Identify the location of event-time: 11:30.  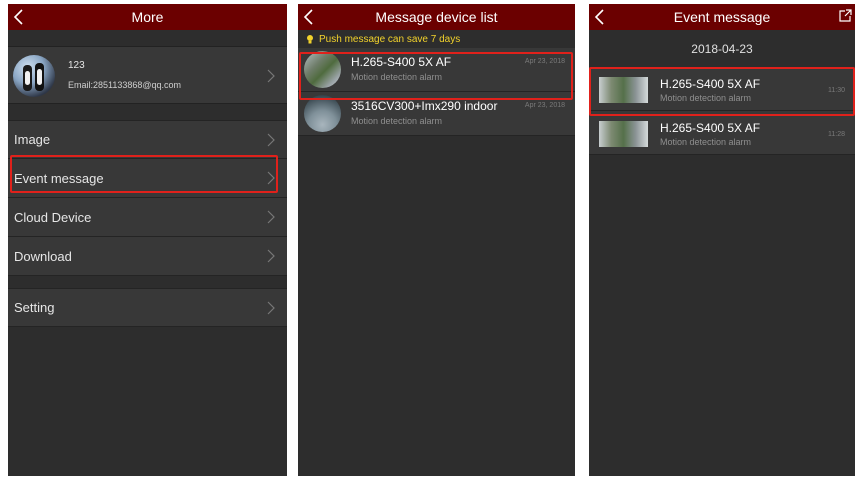
(836, 90).